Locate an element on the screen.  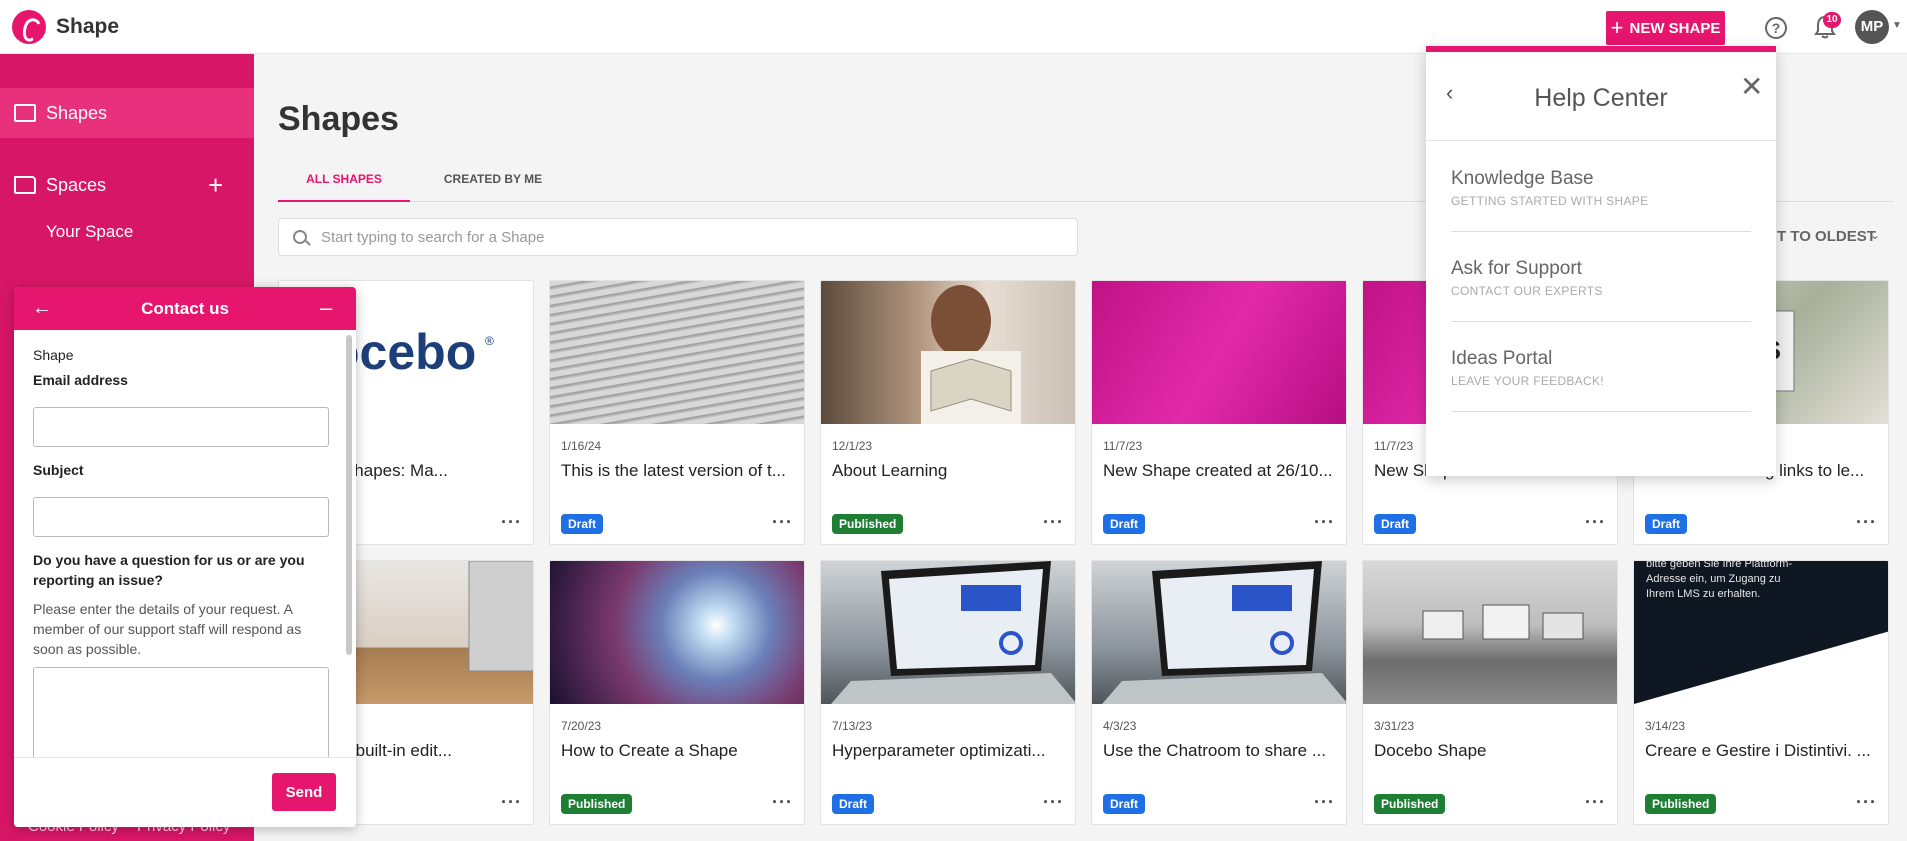
help-item-title: Ask for Support is located at coordinates (1516, 268).